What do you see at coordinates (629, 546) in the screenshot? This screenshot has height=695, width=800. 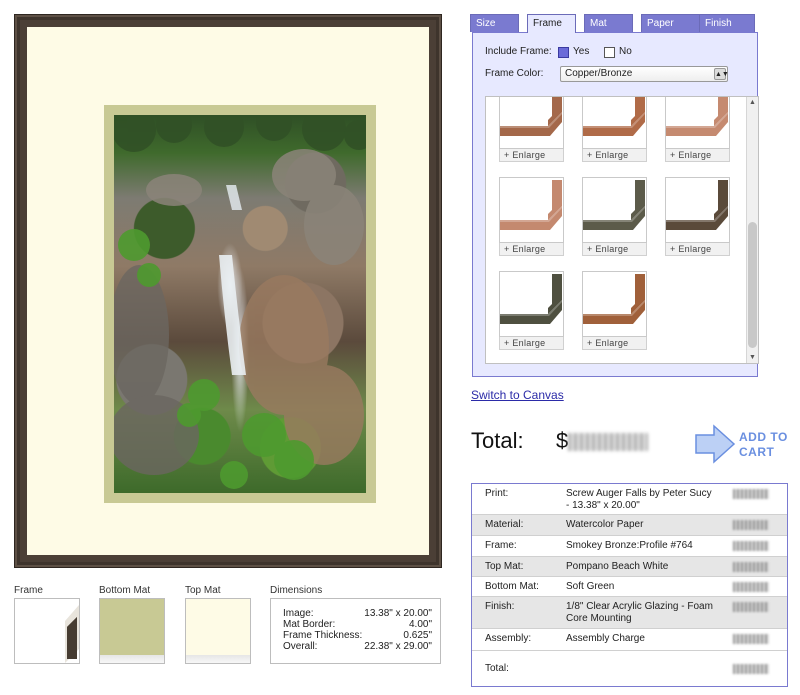 I see `summary-row-frame: Frame: Smokey Bronze:Profile #764` at bounding box center [629, 546].